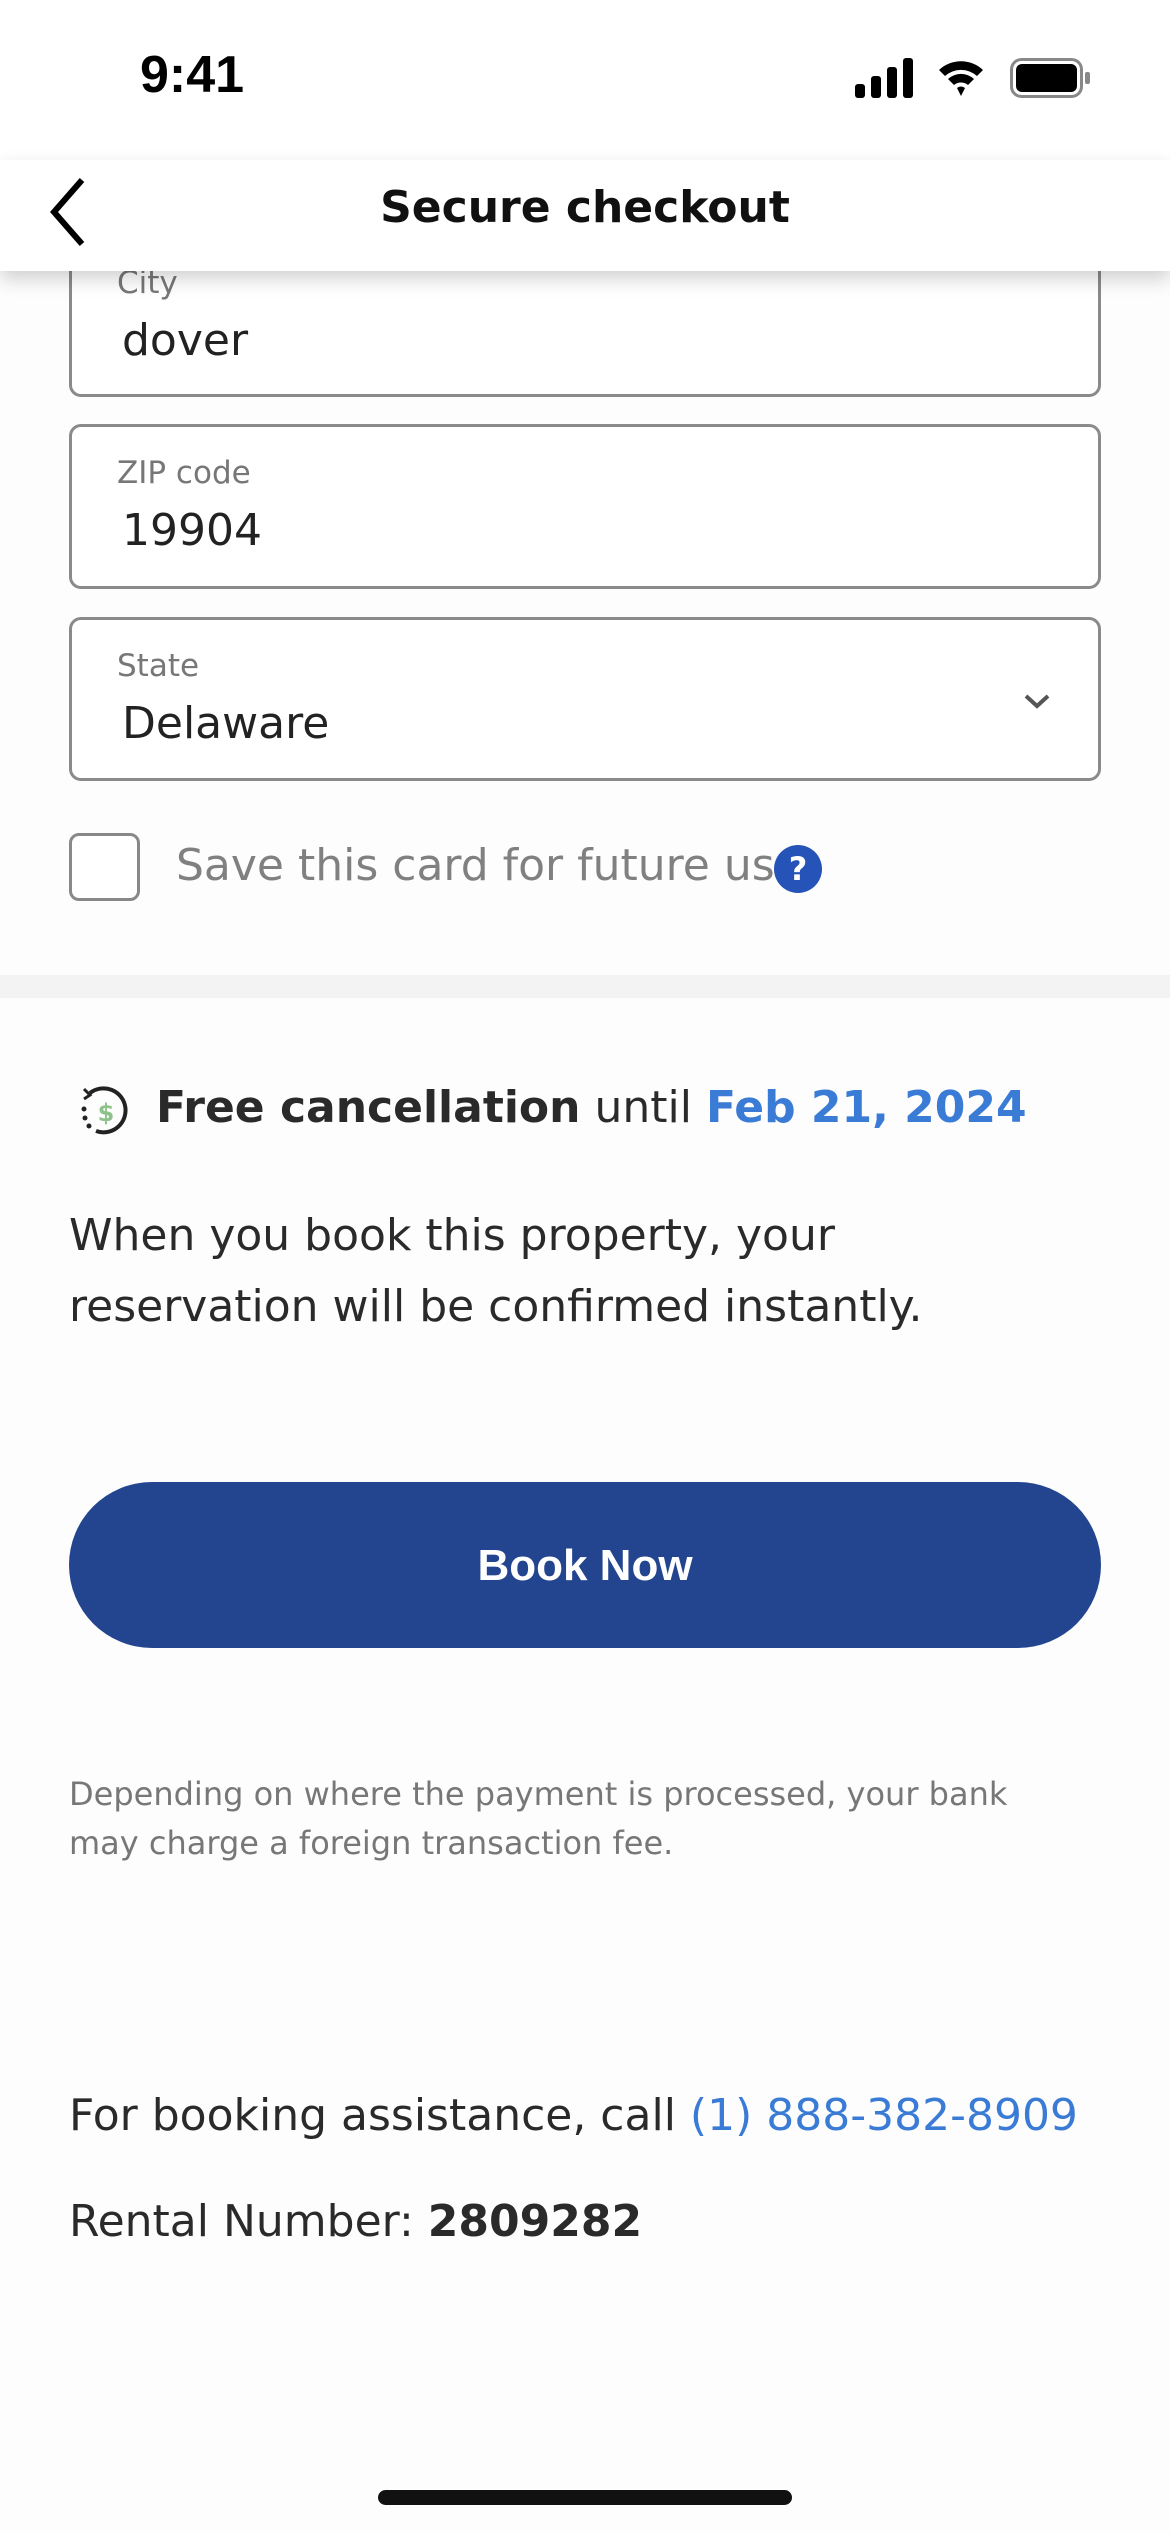  Describe the element at coordinates (372, 2115) in the screenshot. I see `assistance-label: For booking assistance, call` at that location.